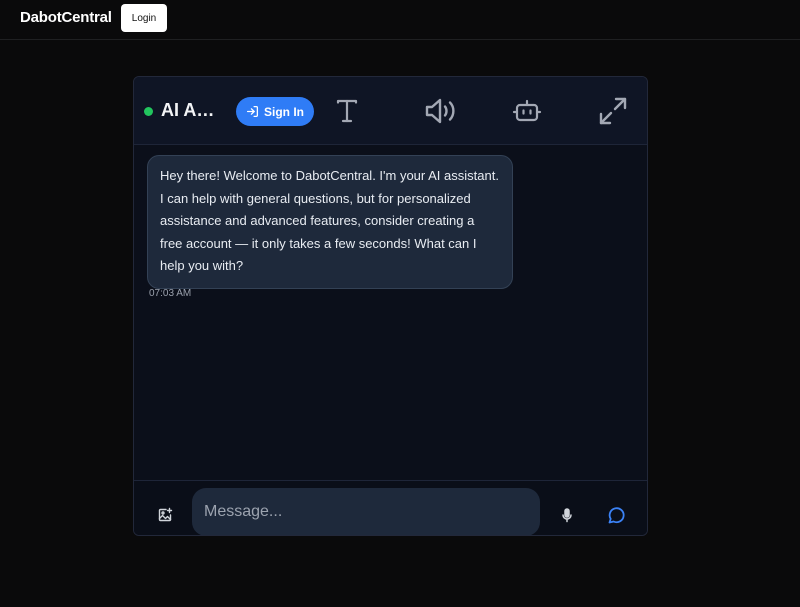 The image size is (800, 607). I want to click on text-size-icon, so click(347, 111).